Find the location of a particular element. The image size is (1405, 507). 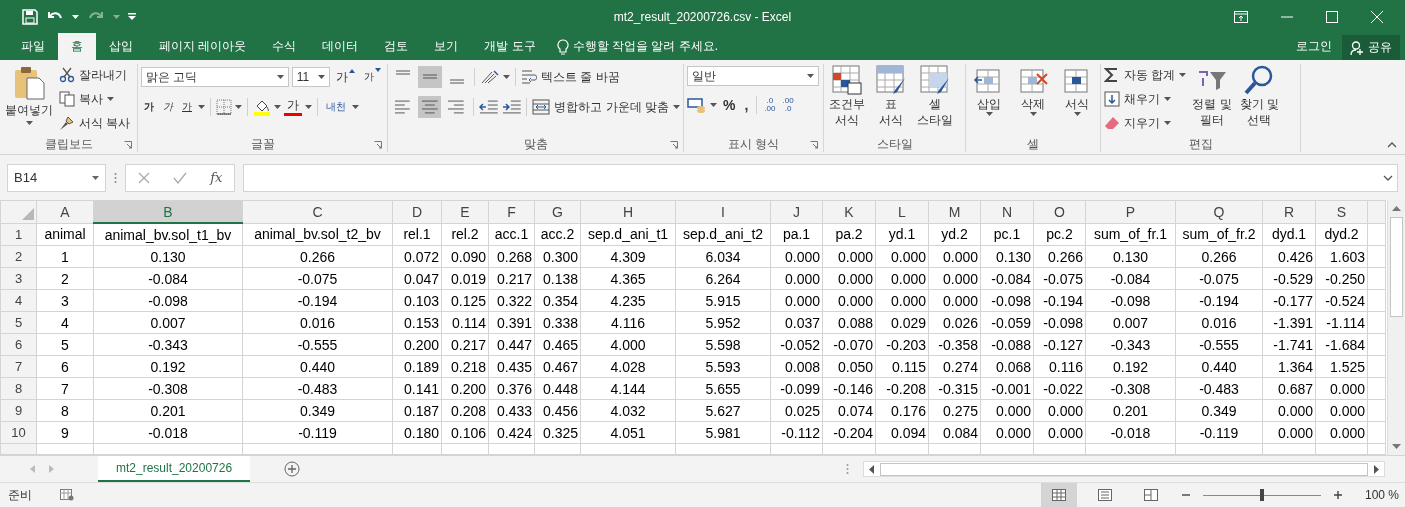

column-header: A is located at coordinates (65, 211).